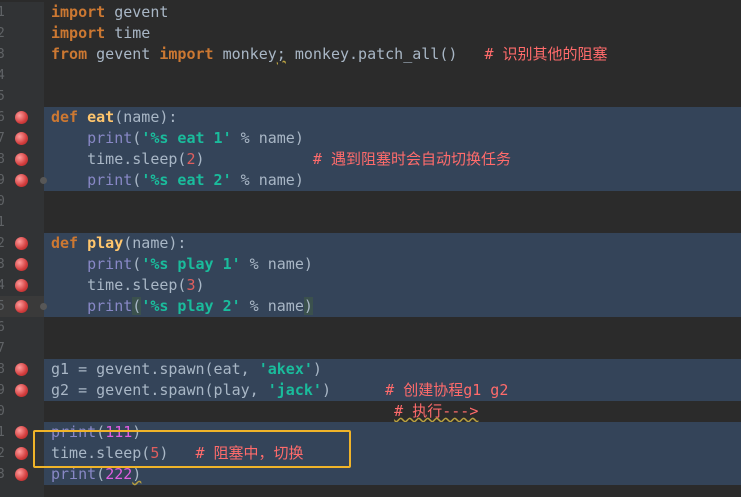 The image size is (741, 497). What do you see at coordinates (370, 138) in the screenshot?
I see `code-line: 7 print('%s eat 1' % name)` at bounding box center [370, 138].